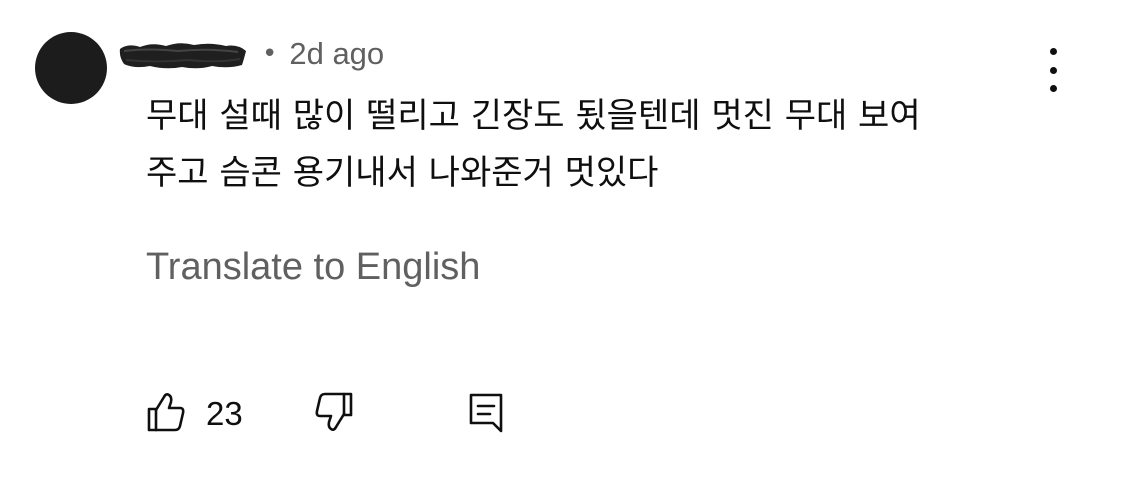 Image resolution: width=1125 pixels, height=494 pixels. What do you see at coordinates (166, 414) in the screenshot?
I see `thumbs-up-icon` at bounding box center [166, 414].